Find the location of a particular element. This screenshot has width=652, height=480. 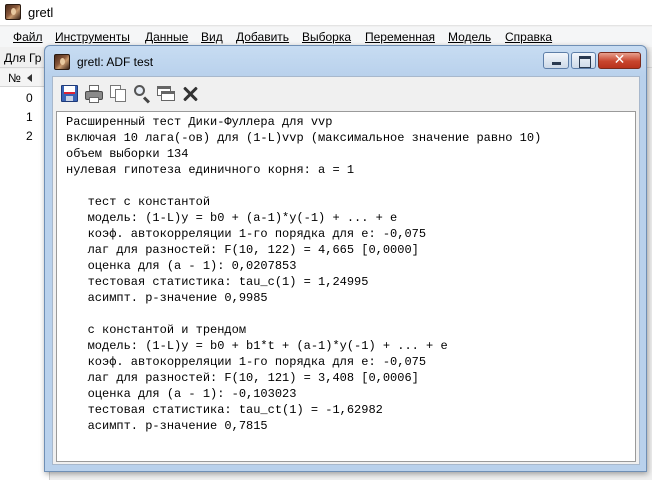

window-list-icon is located at coordinates (166, 94).